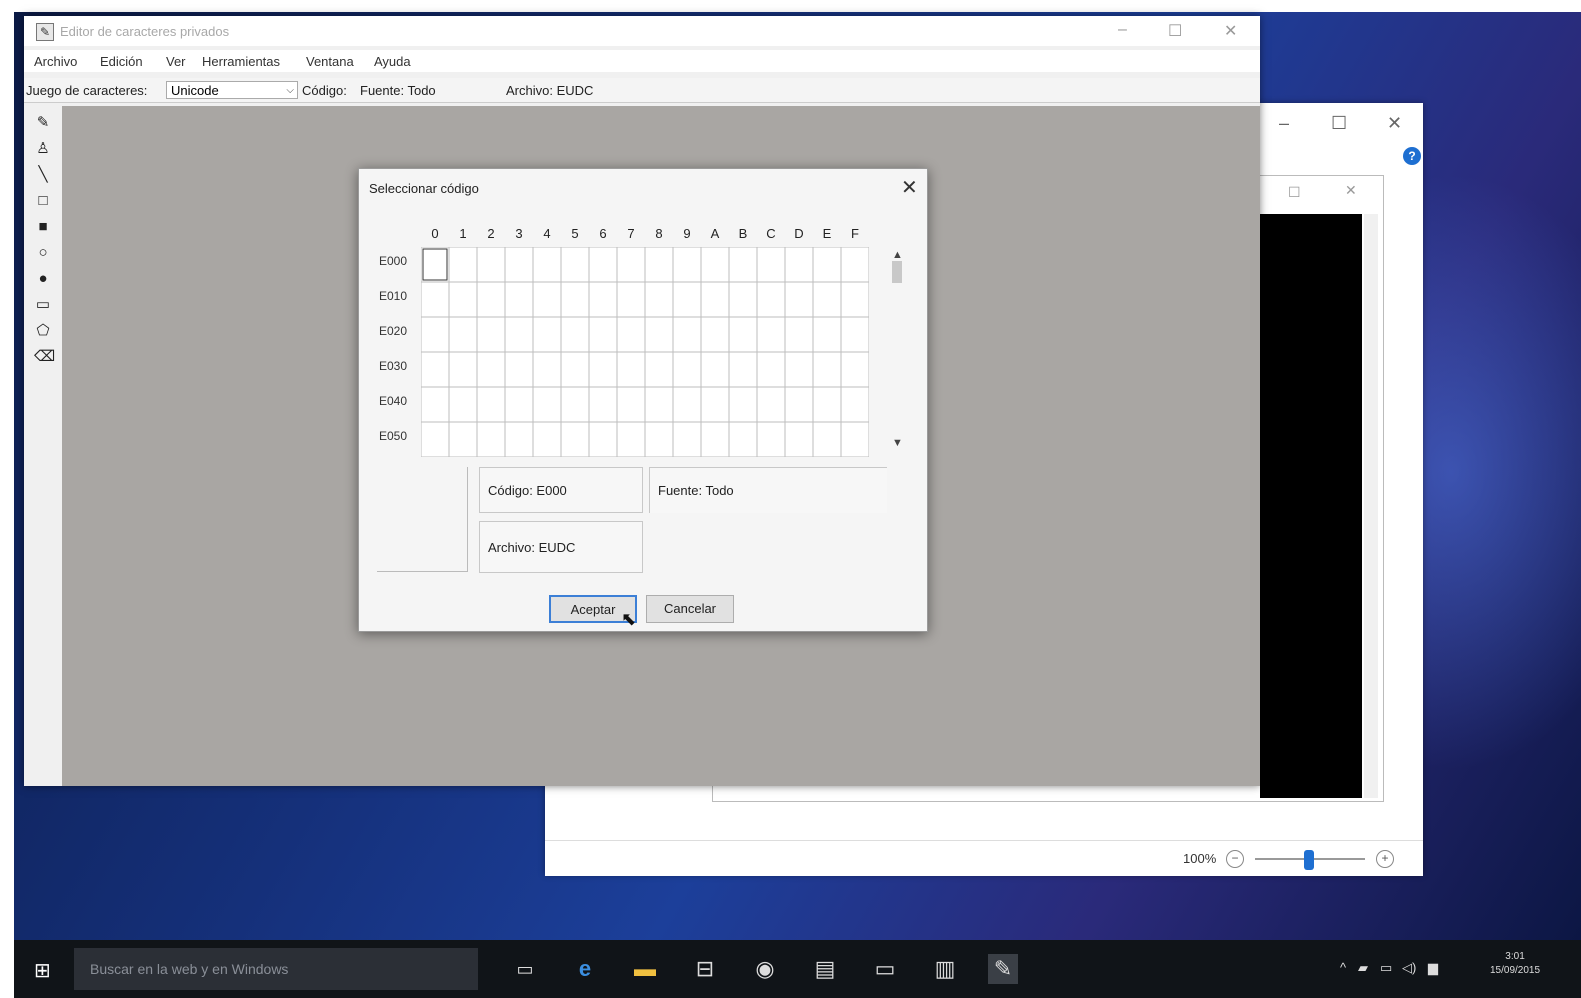  What do you see at coordinates (176, 61) in the screenshot?
I see `menu-ver: Ver` at bounding box center [176, 61].